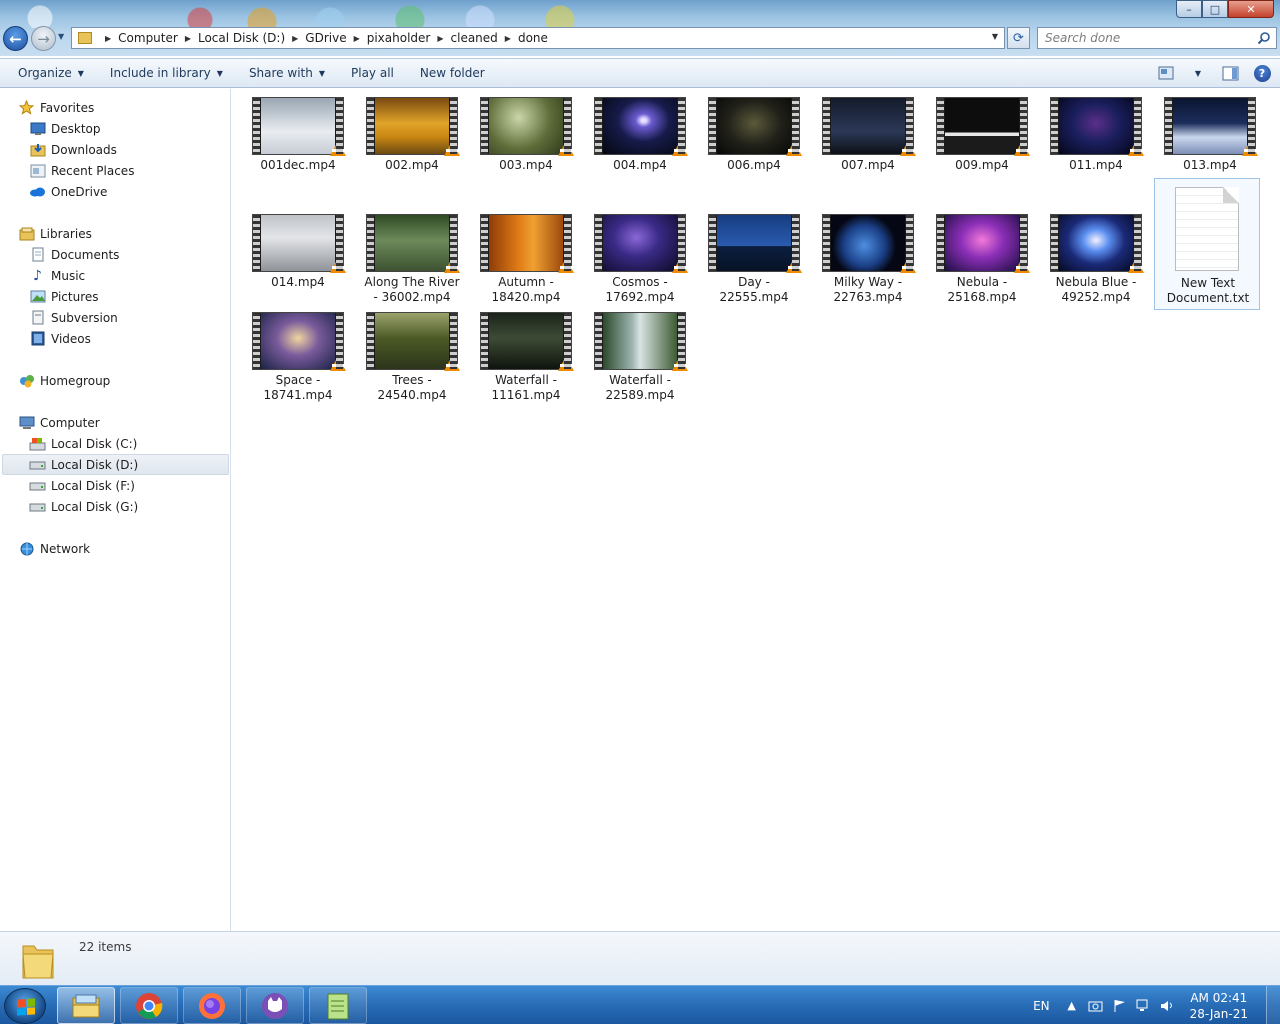 The width and height of the screenshot is (1280, 1024). I want to click on new-folder-button: New folder, so click(452, 73).